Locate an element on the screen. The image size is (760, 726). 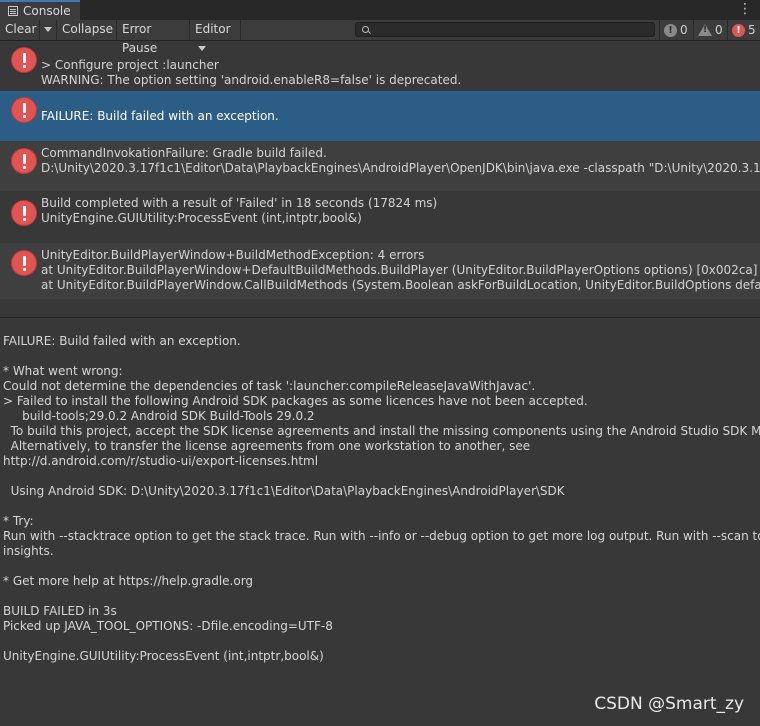
log-entry-line: FAILURE: Build failed with an exception. is located at coordinates (160, 116).